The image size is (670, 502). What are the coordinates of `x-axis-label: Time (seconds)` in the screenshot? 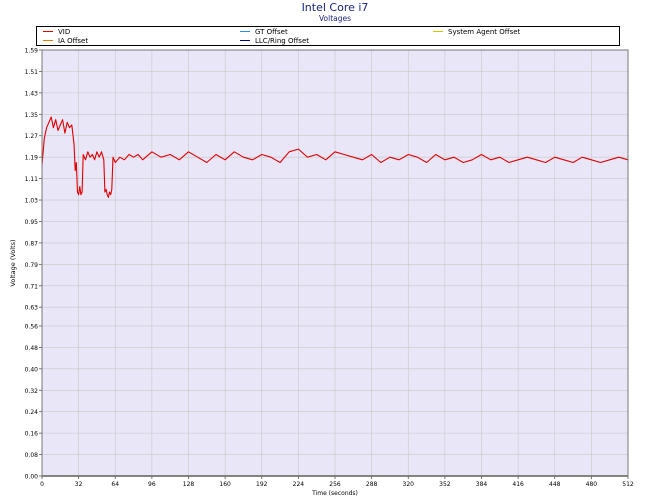 It's located at (334, 493).